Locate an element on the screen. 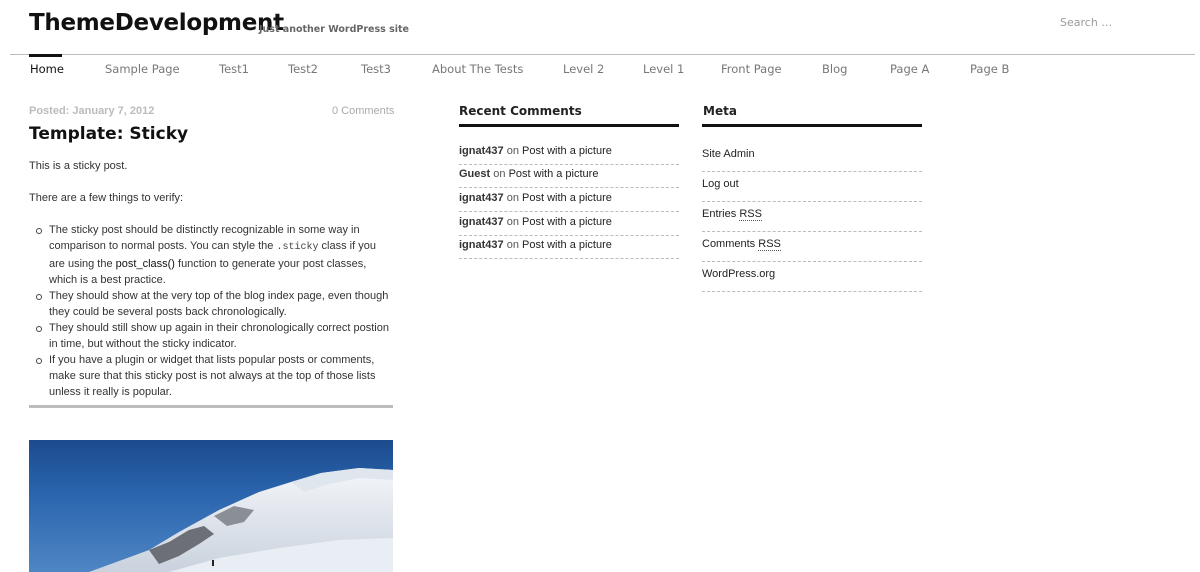 Image resolution: width=1200 pixels, height=572 pixels. comments-rss-link: Comments RSS is located at coordinates (741, 244).